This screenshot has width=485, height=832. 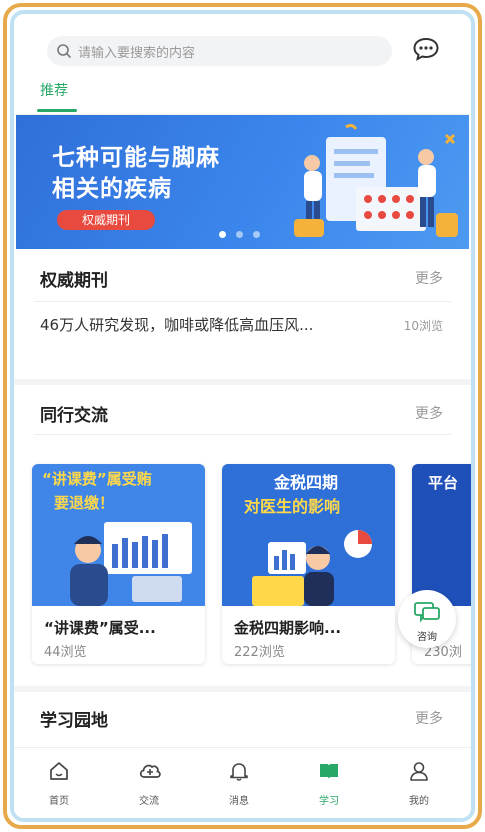 What do you see at coordinates (426, 49) in the screenshot?
I see `chat-bubble-icon` at bounding box center [426, 49].